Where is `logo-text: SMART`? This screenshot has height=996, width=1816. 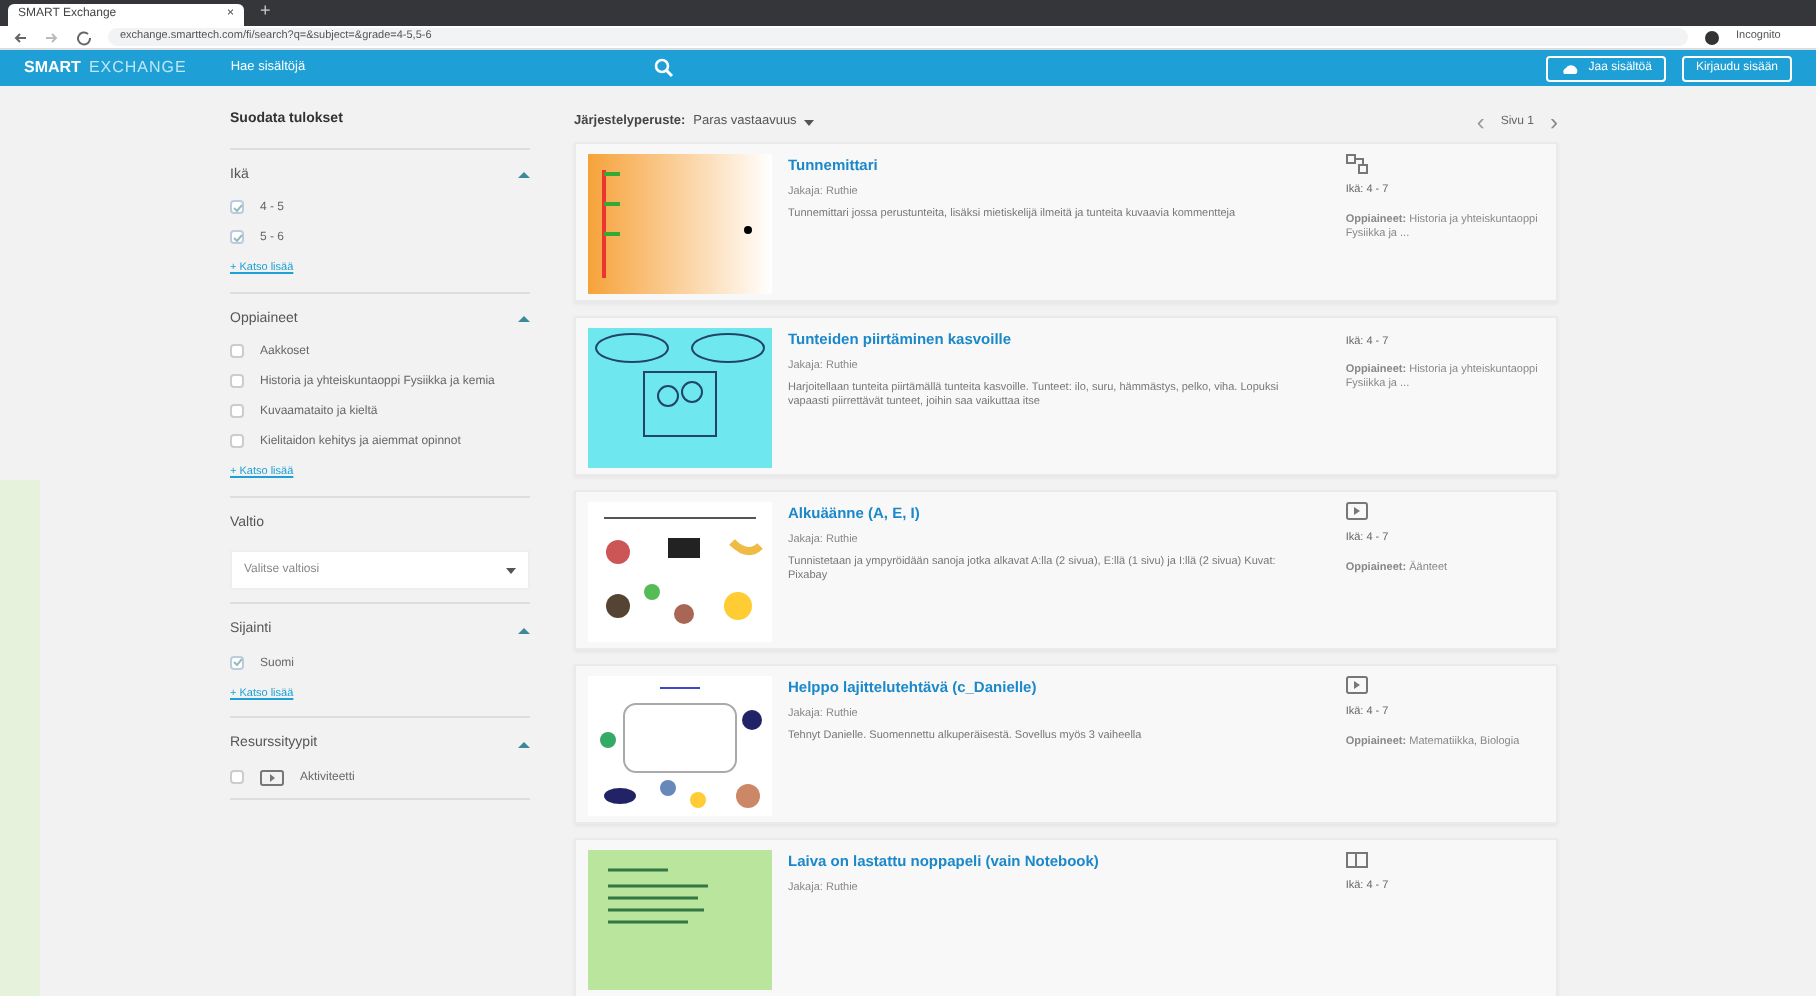 logo-text: SMART is located at coordinates (52, 68).